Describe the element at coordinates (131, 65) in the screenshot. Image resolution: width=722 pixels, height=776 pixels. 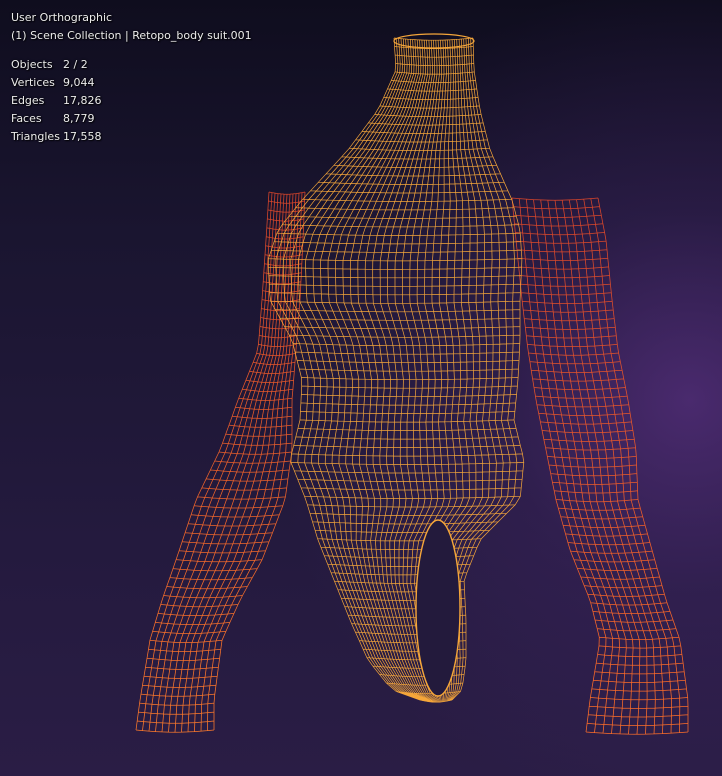
I see `stat-row-objects: Objects 2 / 2` at that location.